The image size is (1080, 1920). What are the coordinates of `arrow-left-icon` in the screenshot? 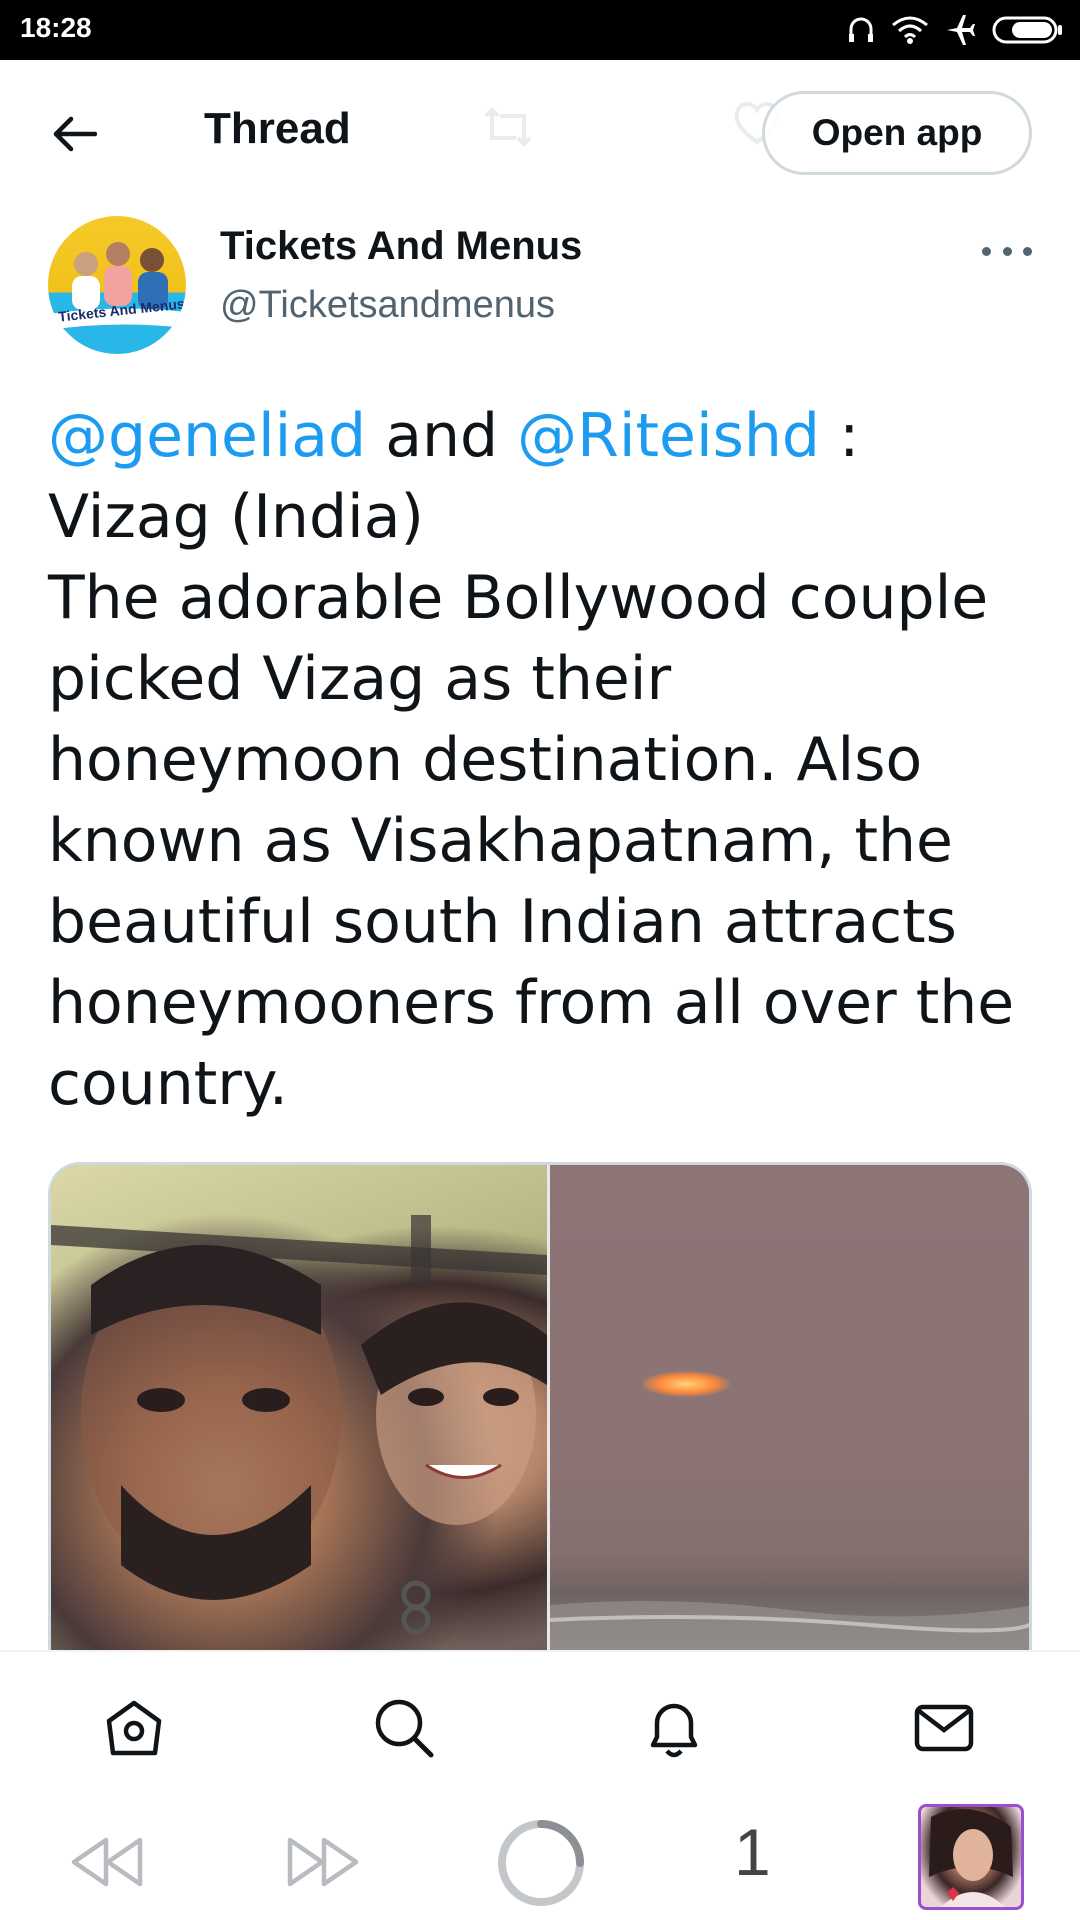 It's located at (74, 136).